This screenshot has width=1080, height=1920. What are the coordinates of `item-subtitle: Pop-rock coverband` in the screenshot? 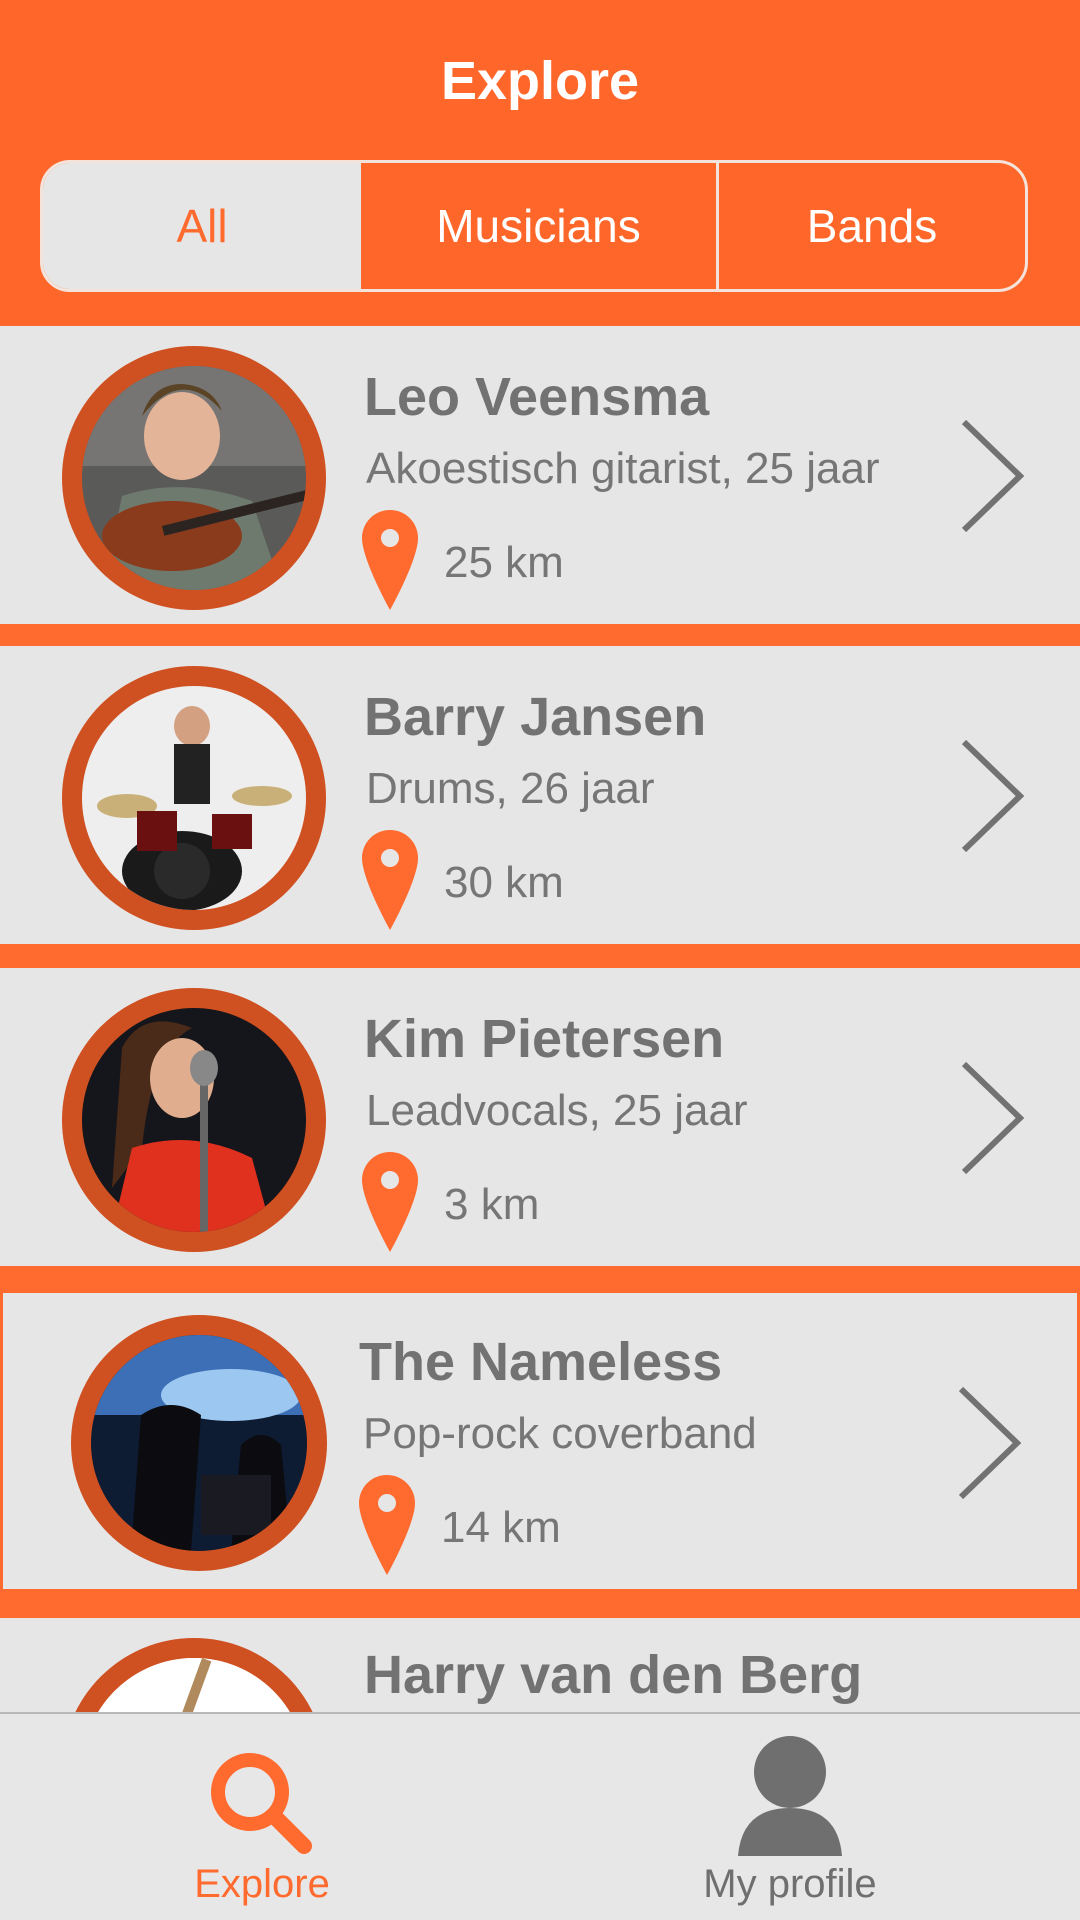 It's located at (560, 1433).